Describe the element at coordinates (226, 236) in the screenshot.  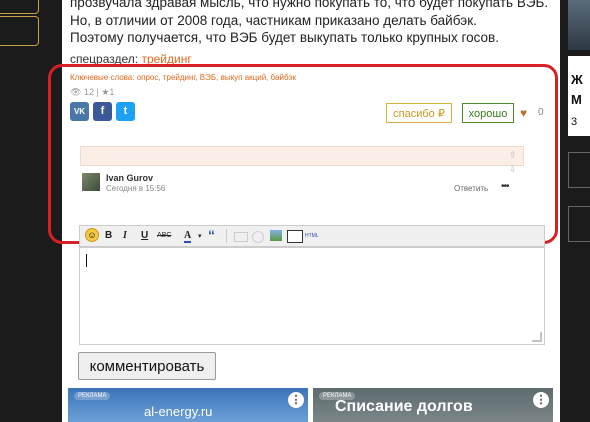
I see `toolbar-divider` at that location.